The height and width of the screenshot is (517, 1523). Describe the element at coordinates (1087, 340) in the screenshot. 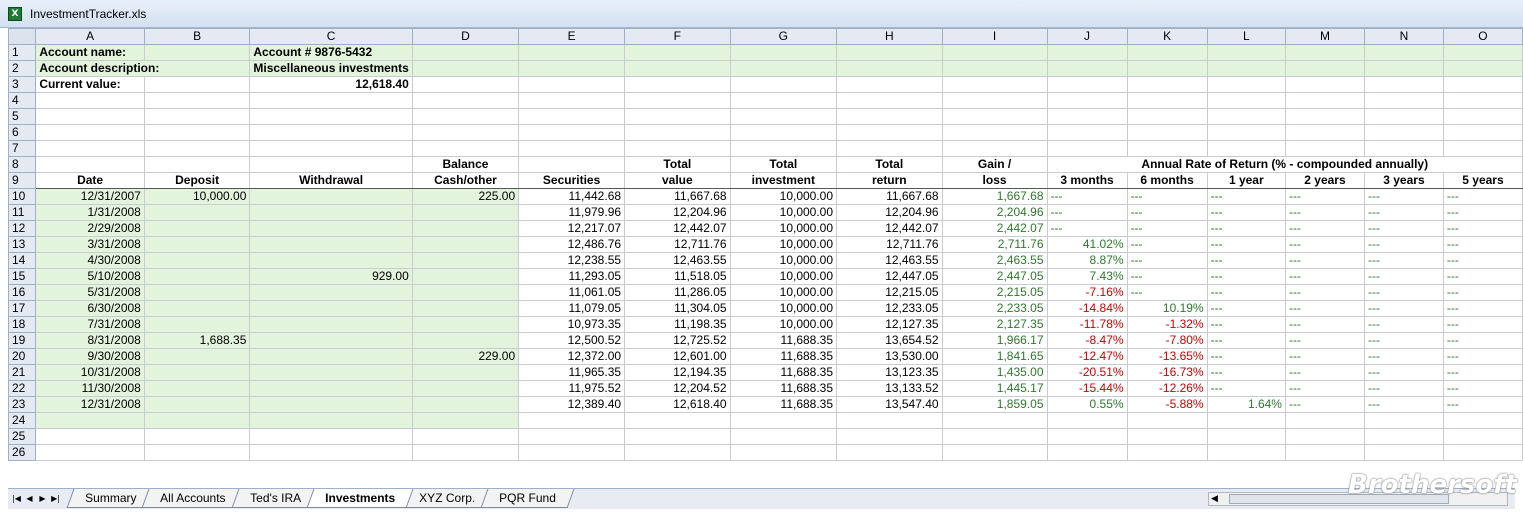

I see `cell-3-months: -8.47%` at that location.